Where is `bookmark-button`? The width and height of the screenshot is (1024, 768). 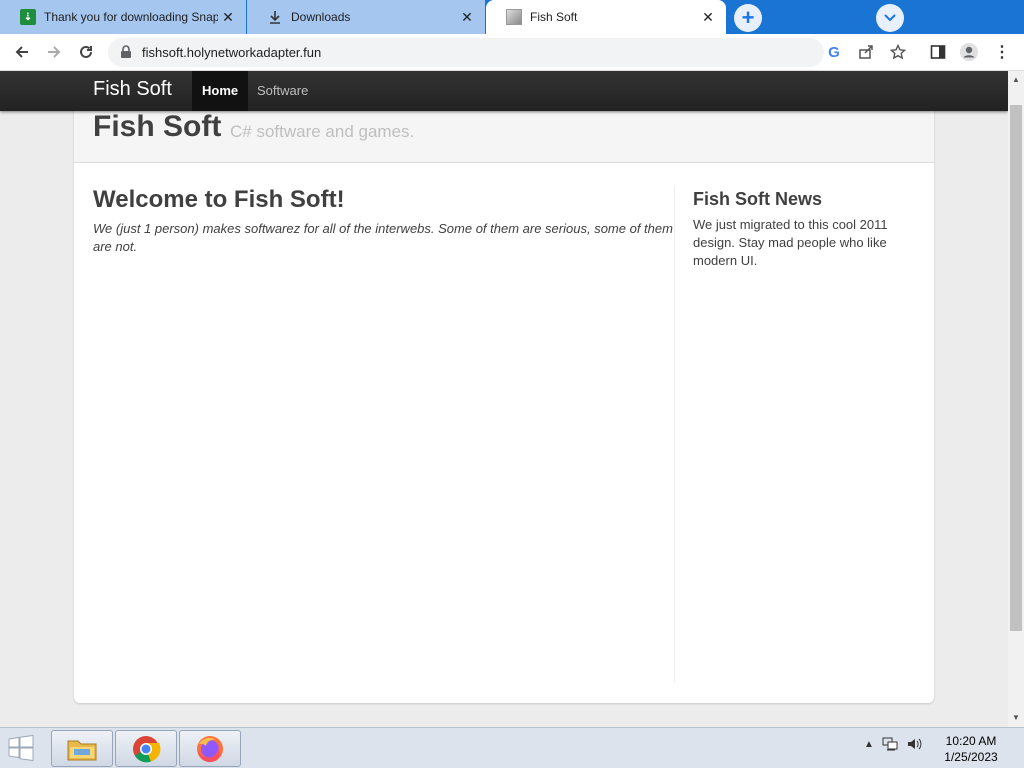 bookmark-button is located at coordinates (898, 52).